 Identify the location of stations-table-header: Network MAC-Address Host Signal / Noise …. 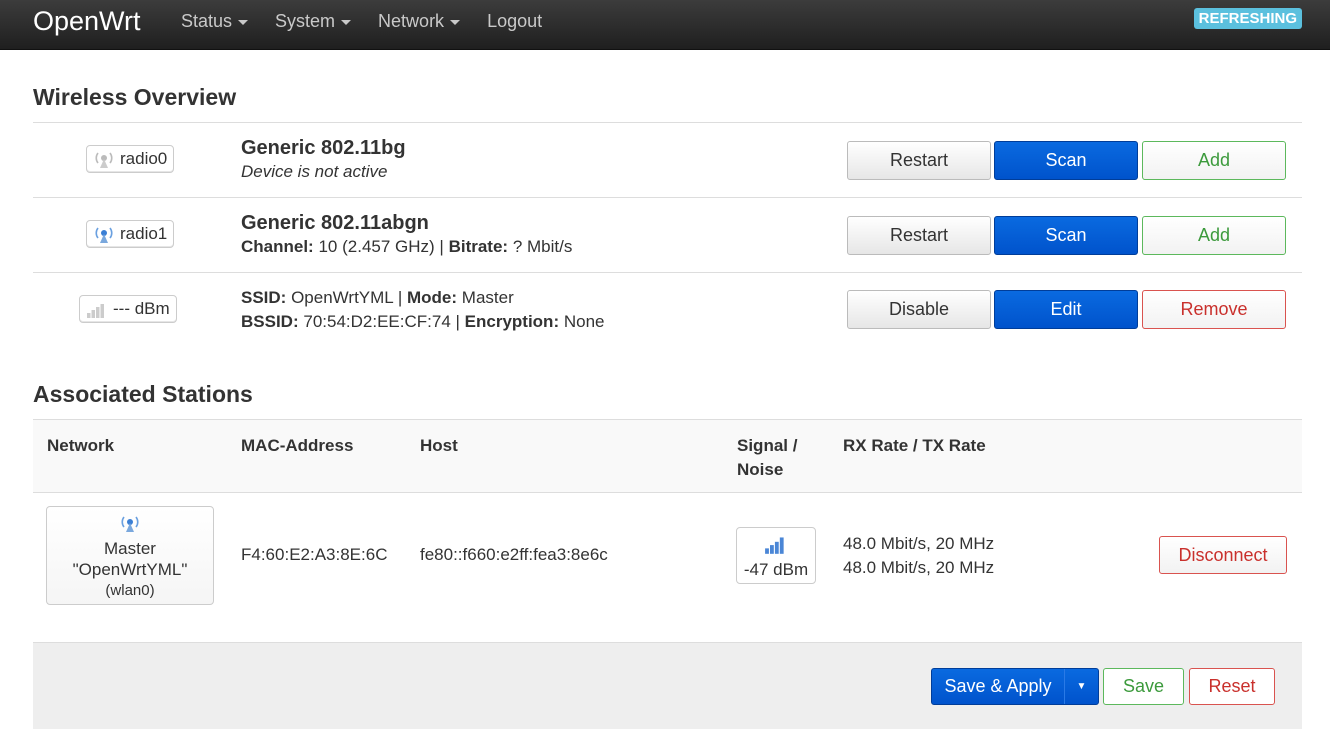
(667, 456).